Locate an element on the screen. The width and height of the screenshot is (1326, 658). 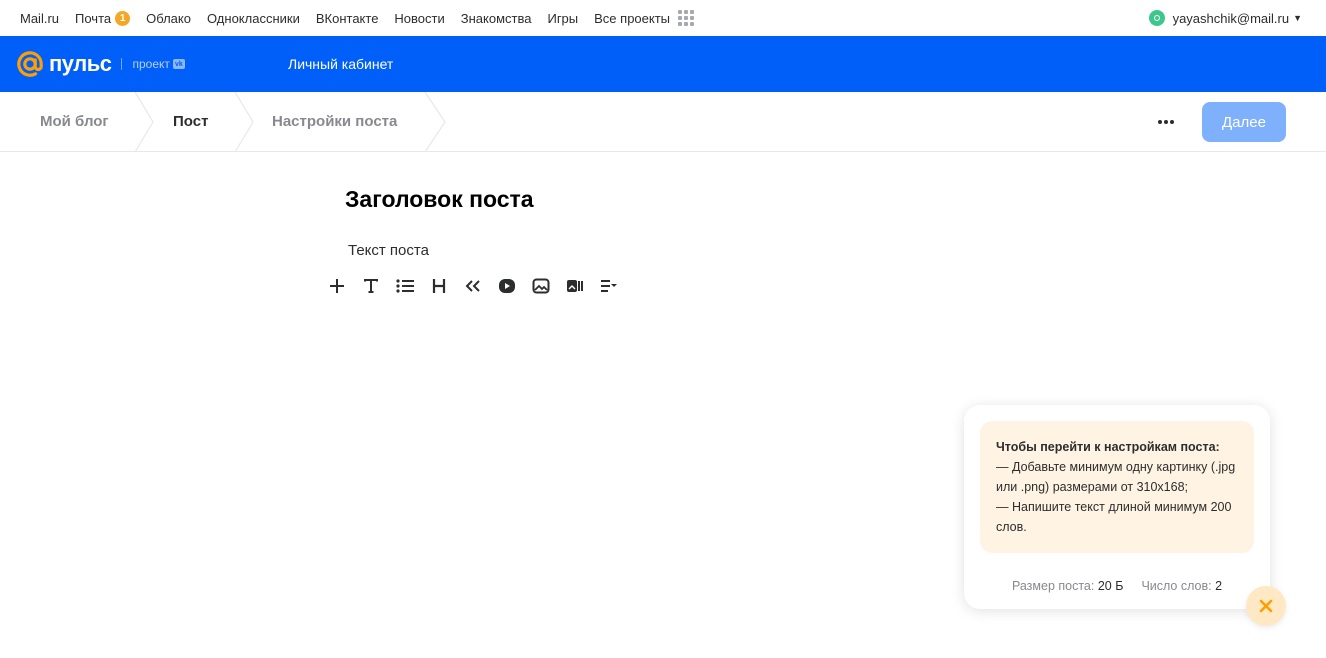
portal-link-news: Новости is located at coordinates (419, 18).